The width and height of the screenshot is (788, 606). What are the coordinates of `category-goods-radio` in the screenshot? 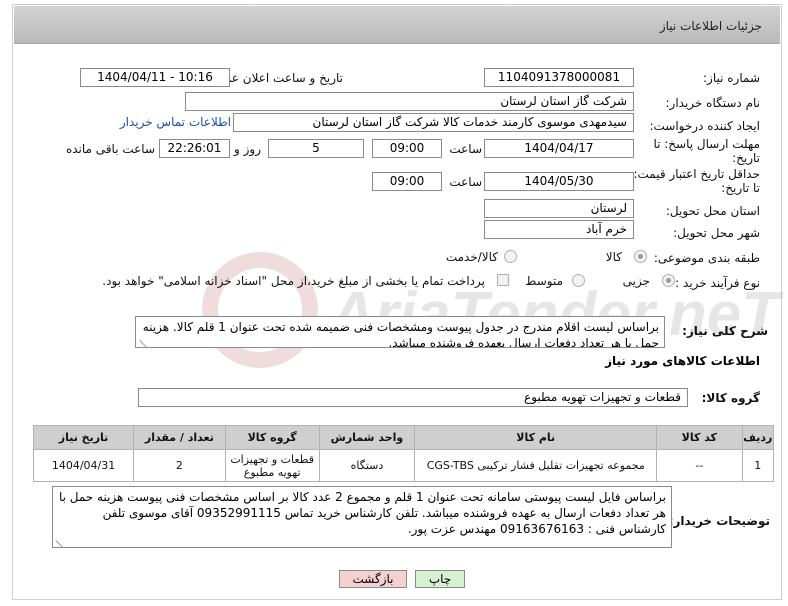 It's located at (640, 256).